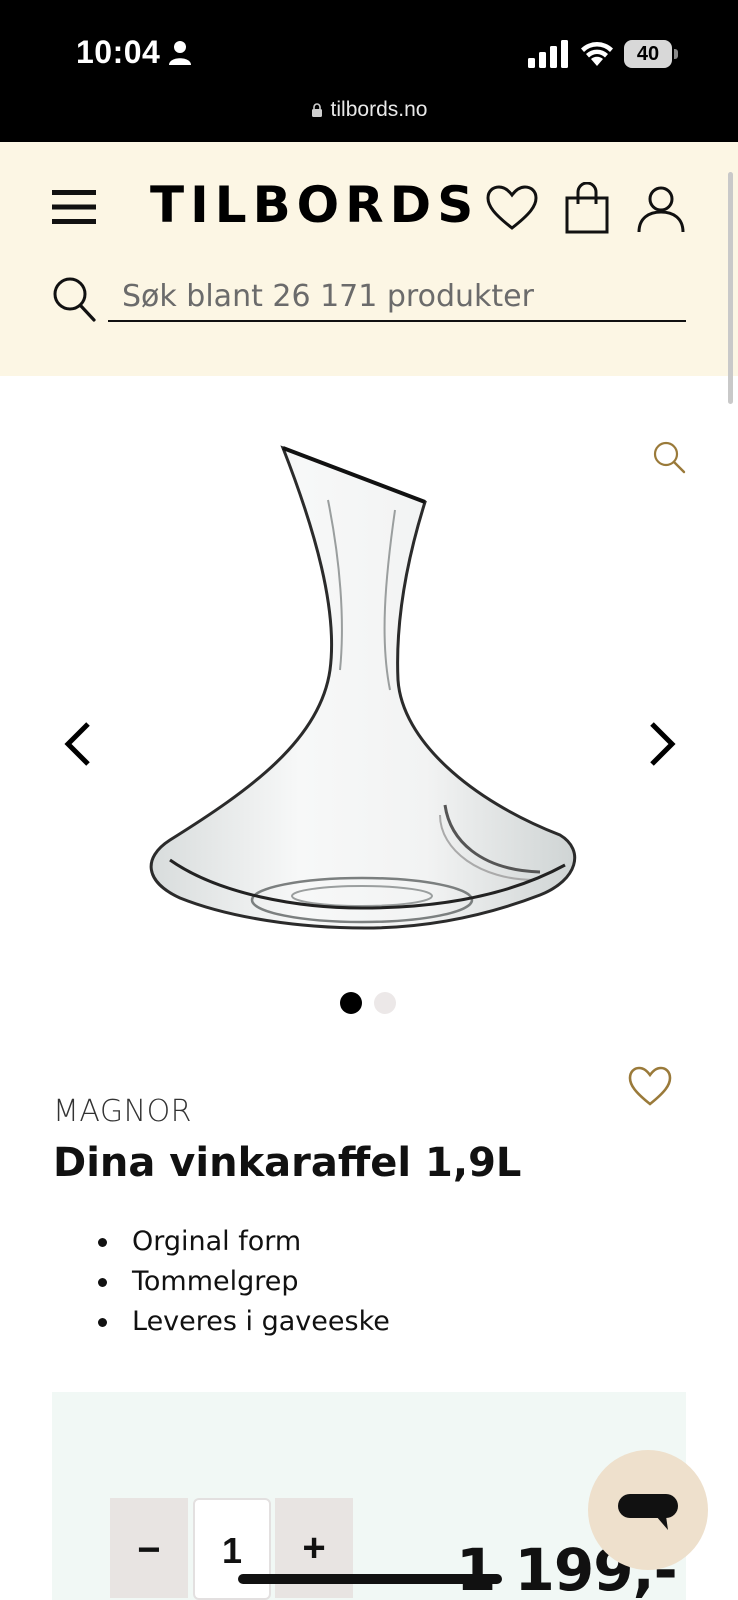 The height and width of the screenshot is (1600, 738). I want to click on site-header: TILBORDS, so click(369, 259).